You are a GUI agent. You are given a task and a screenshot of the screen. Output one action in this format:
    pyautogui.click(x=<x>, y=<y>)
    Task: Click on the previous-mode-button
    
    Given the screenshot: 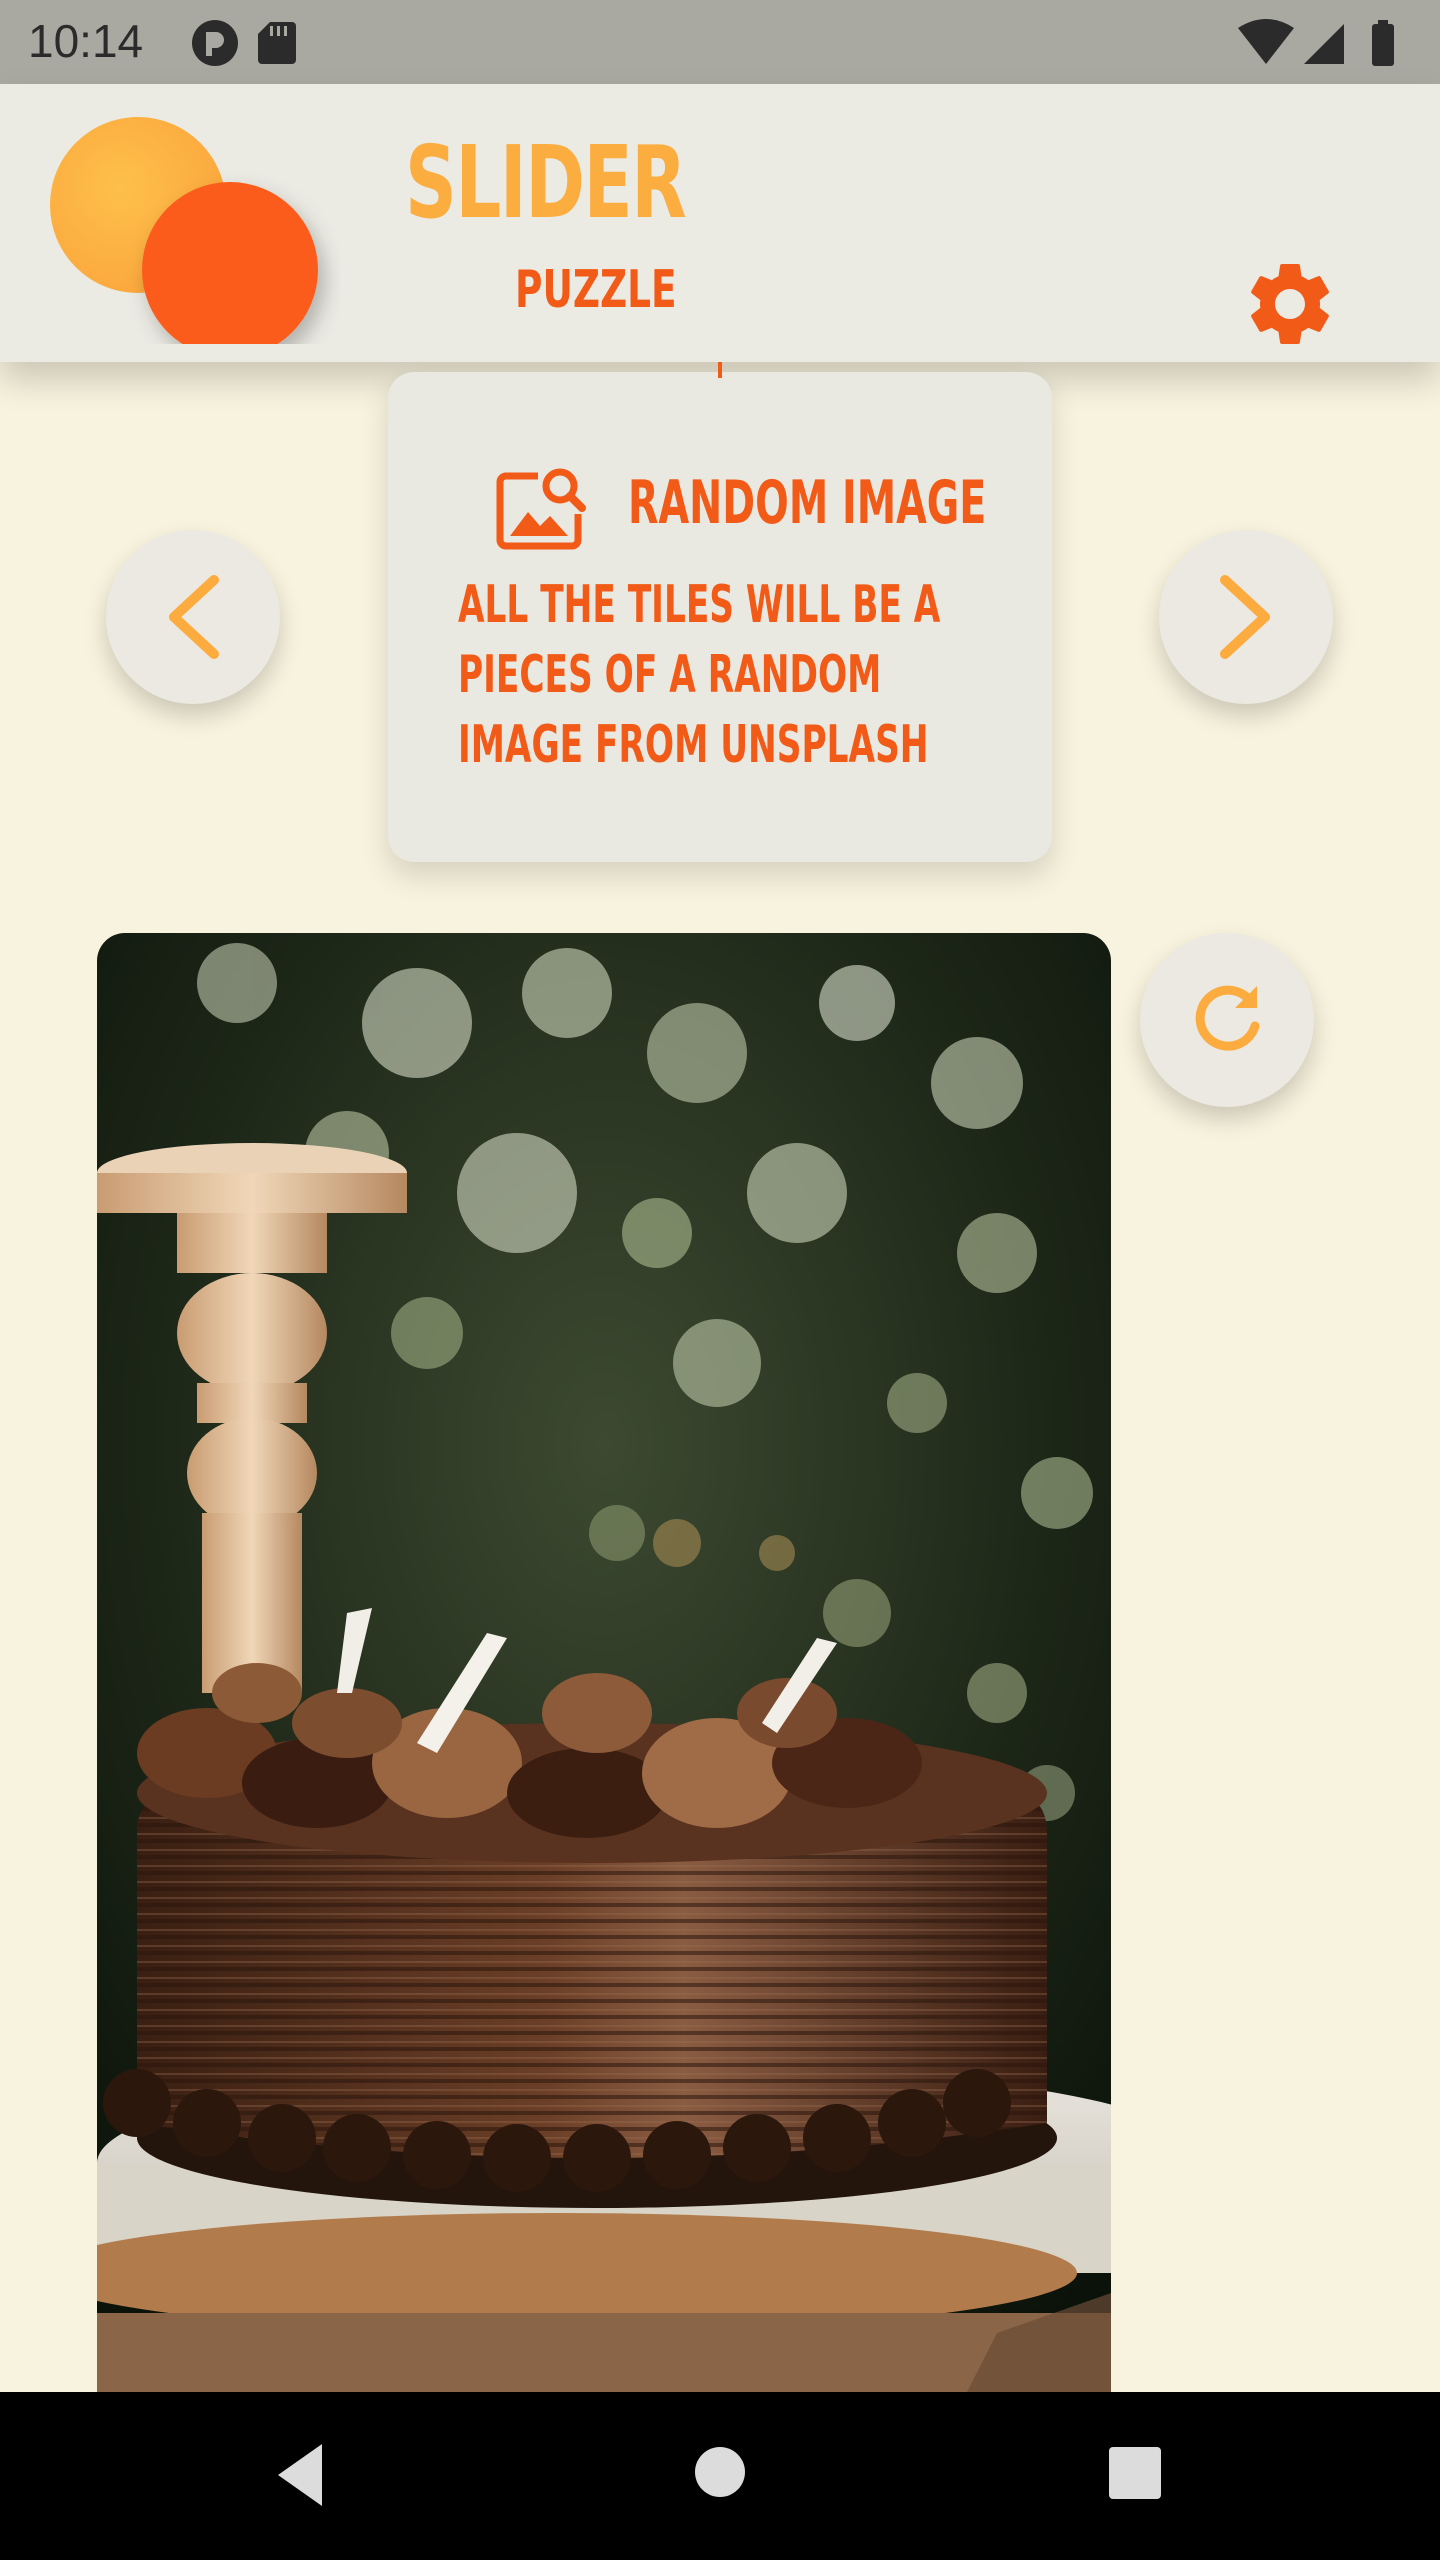 What is the action you would take?
    pyautogui.click(x=193, y=617)
    